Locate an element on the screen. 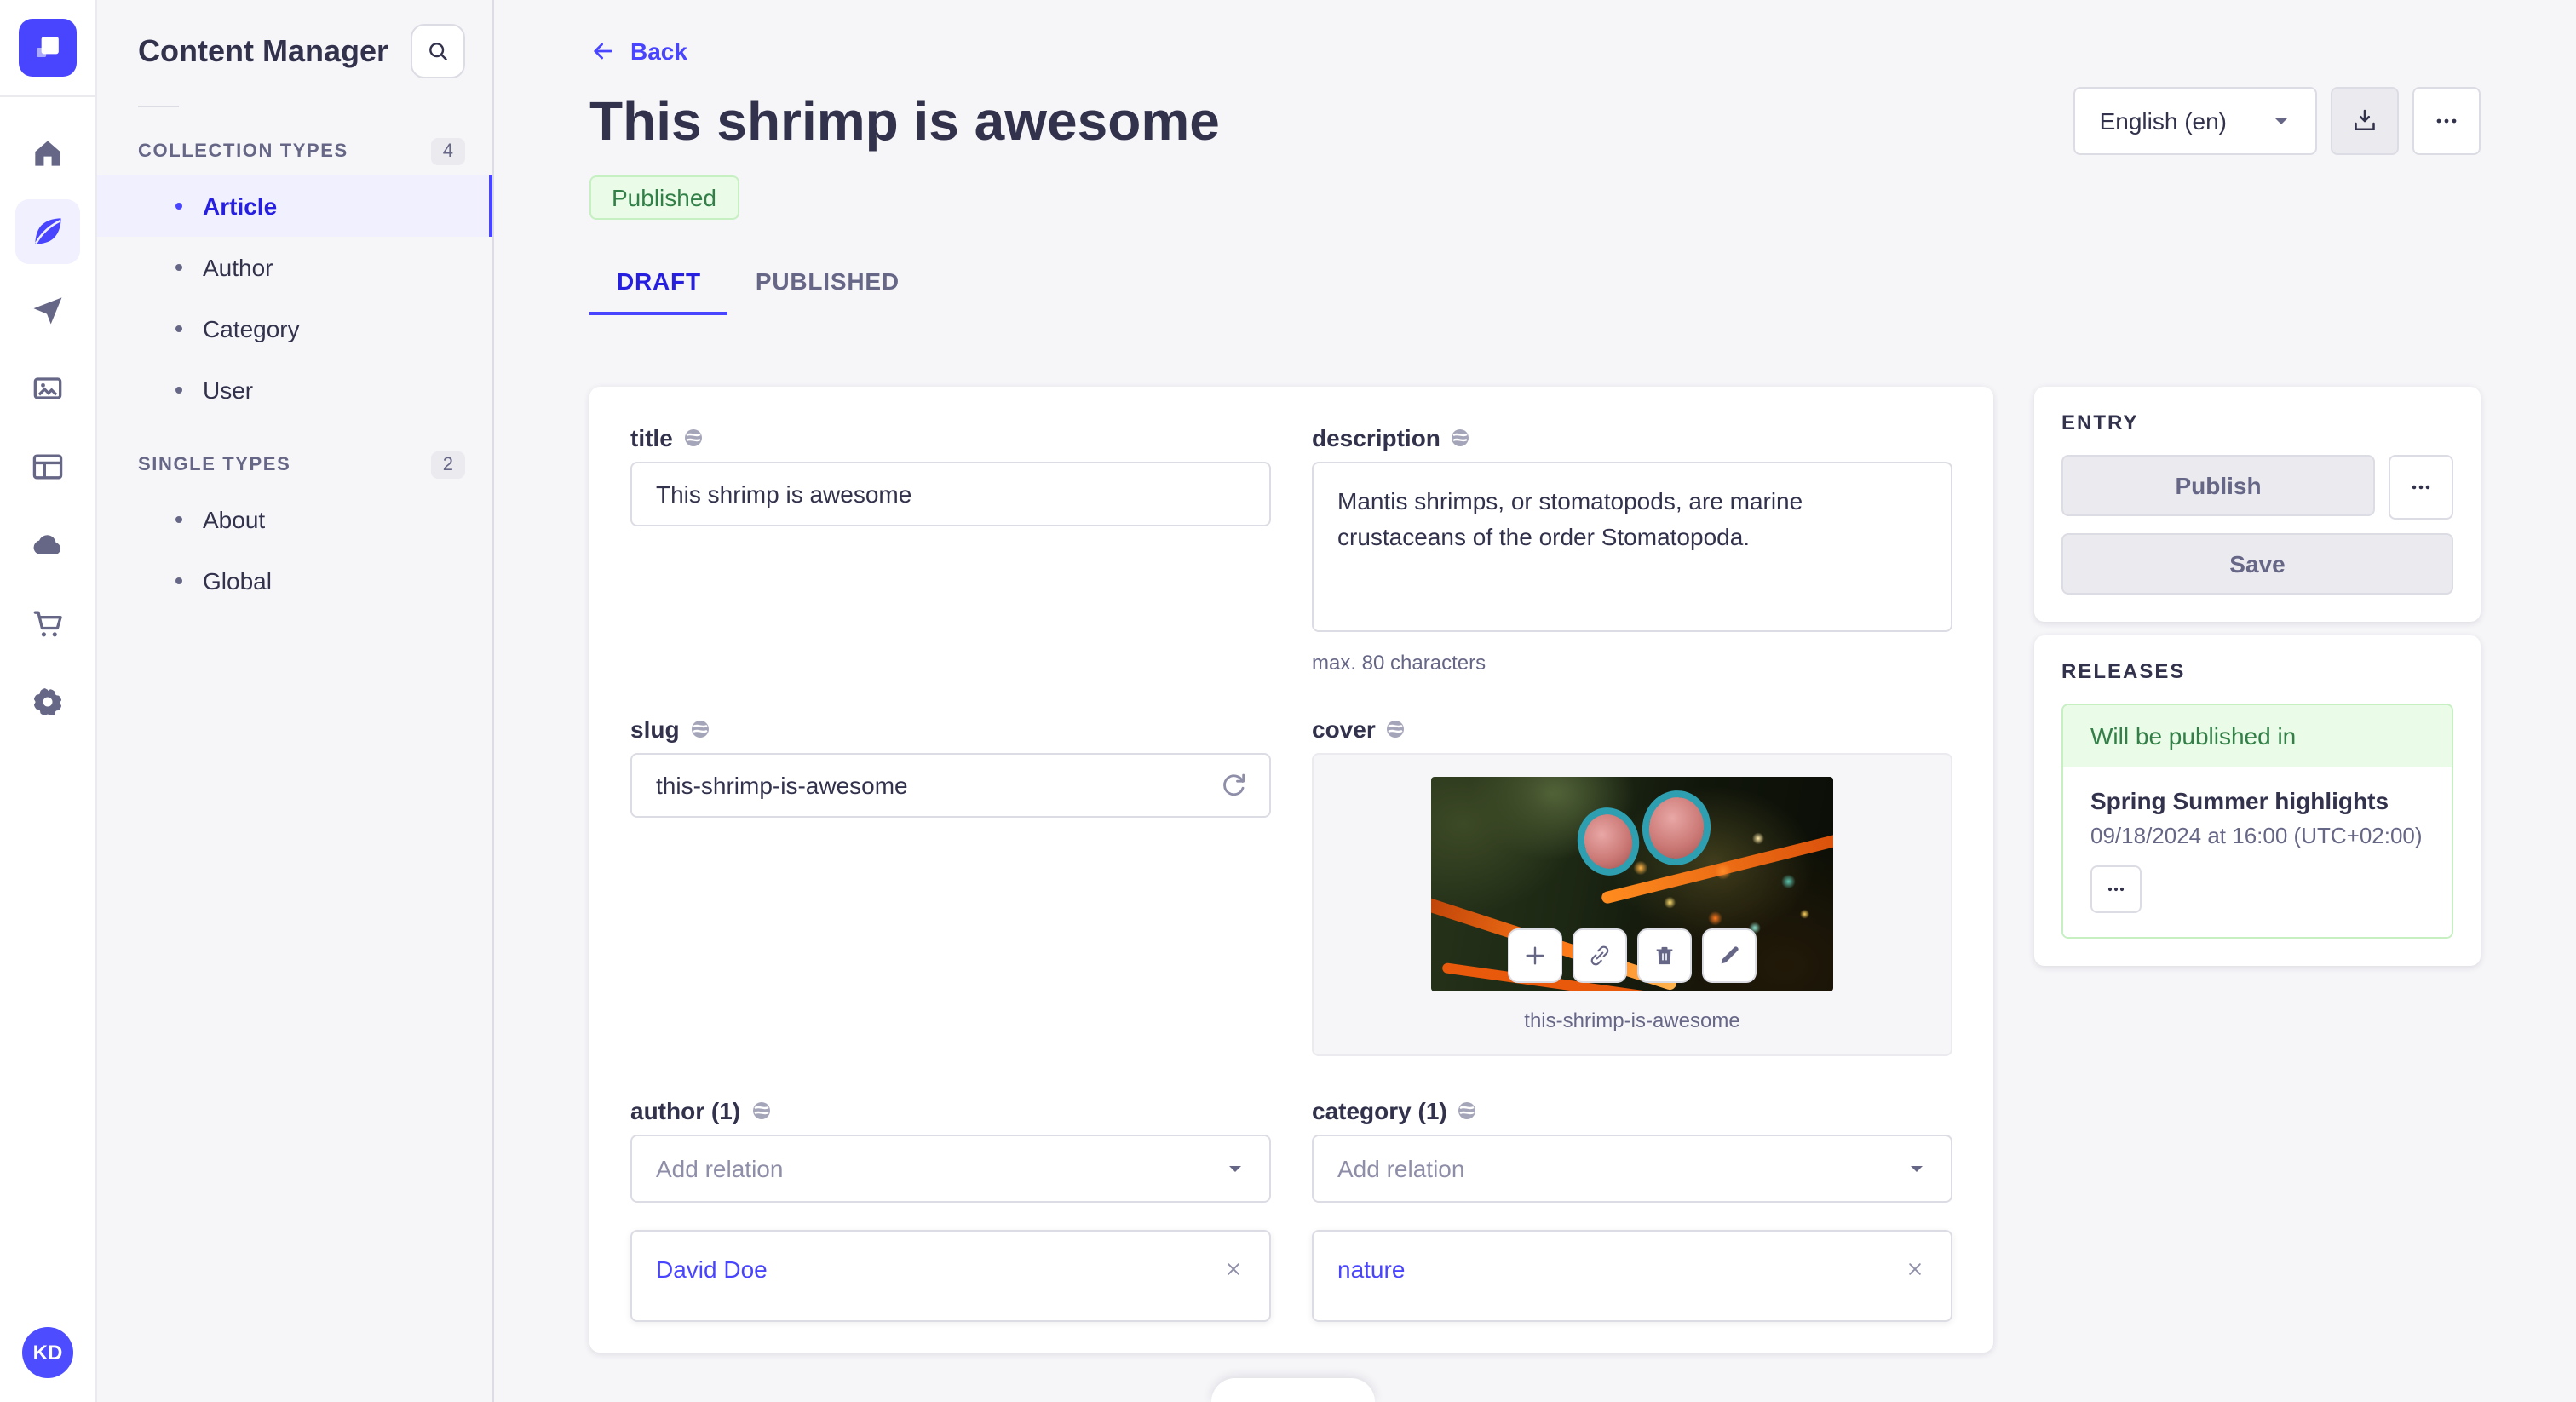 The image size is (2576, 1402). logo-container is located at coordinates (48, 48).